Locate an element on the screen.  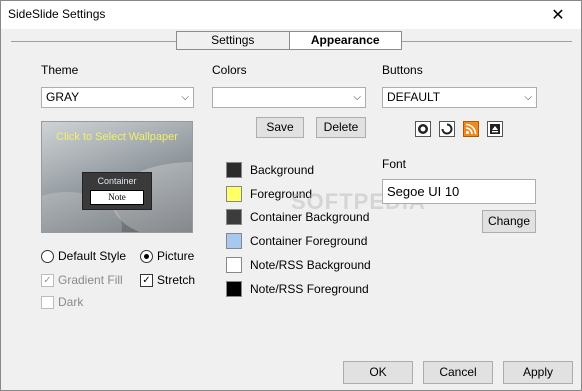
rss-icon is located at coordinates (471, 129).